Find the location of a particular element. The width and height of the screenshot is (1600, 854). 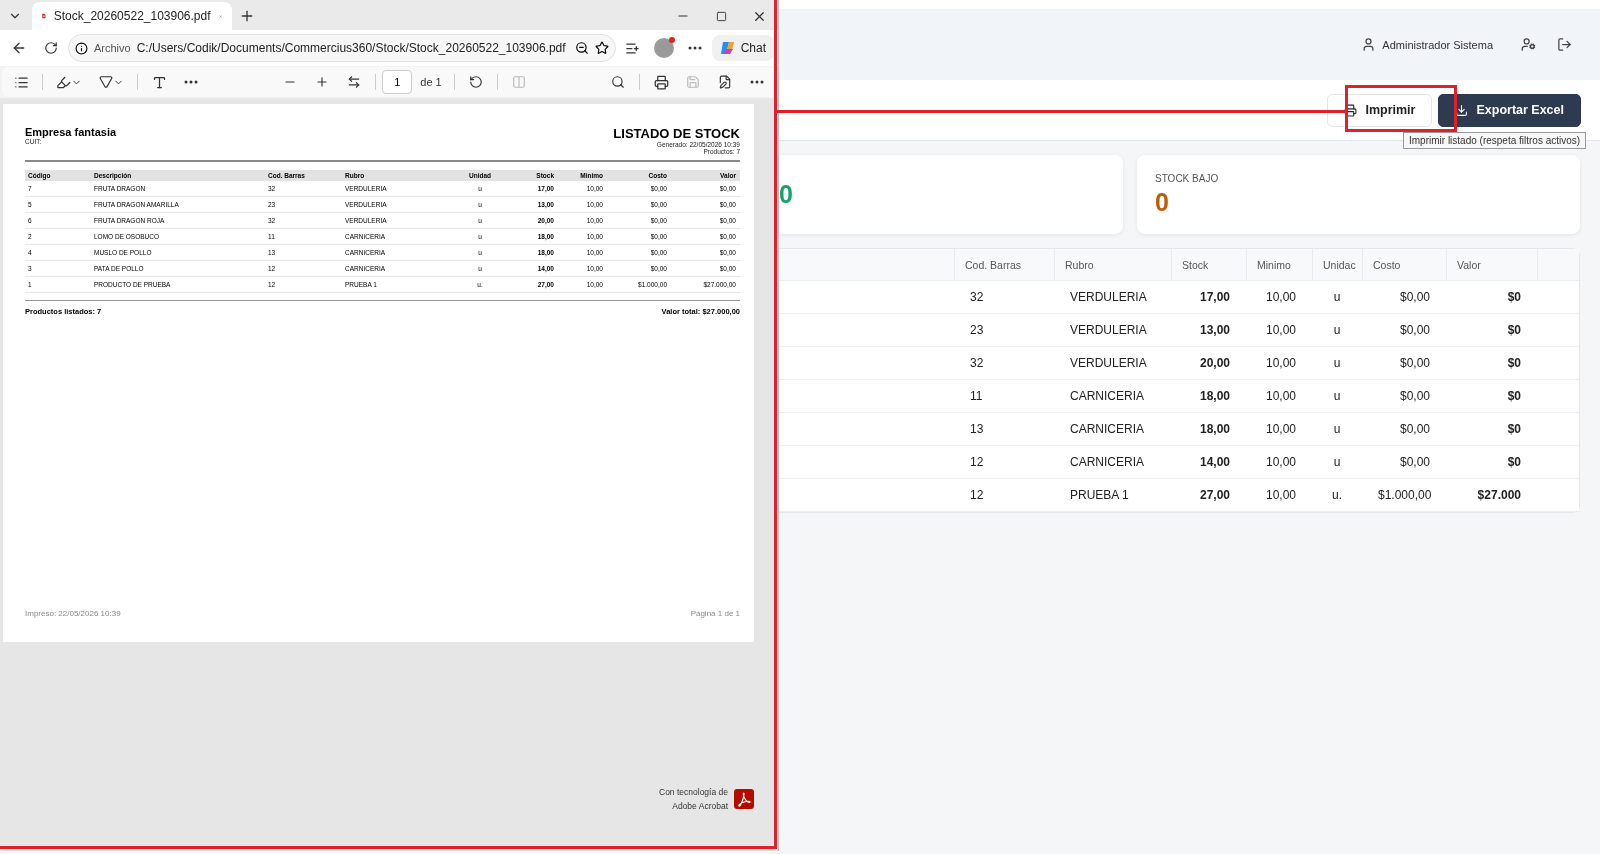

chat-button: Chat is located at coordinates (742, 48).